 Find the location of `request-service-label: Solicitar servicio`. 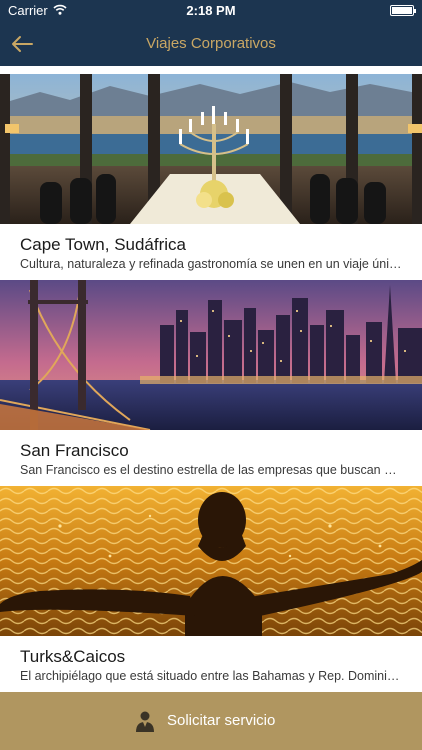

request-service-label: Solicitar servicio is located at coordinates (221, 720).